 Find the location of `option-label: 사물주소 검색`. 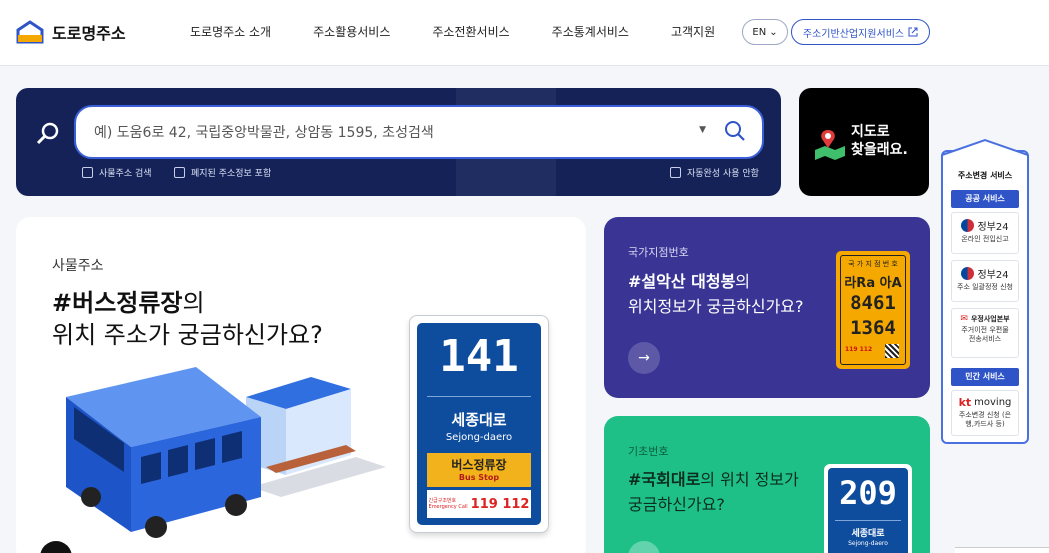

option-label: 사물주소 검색 is located at coordinates (125, 174).